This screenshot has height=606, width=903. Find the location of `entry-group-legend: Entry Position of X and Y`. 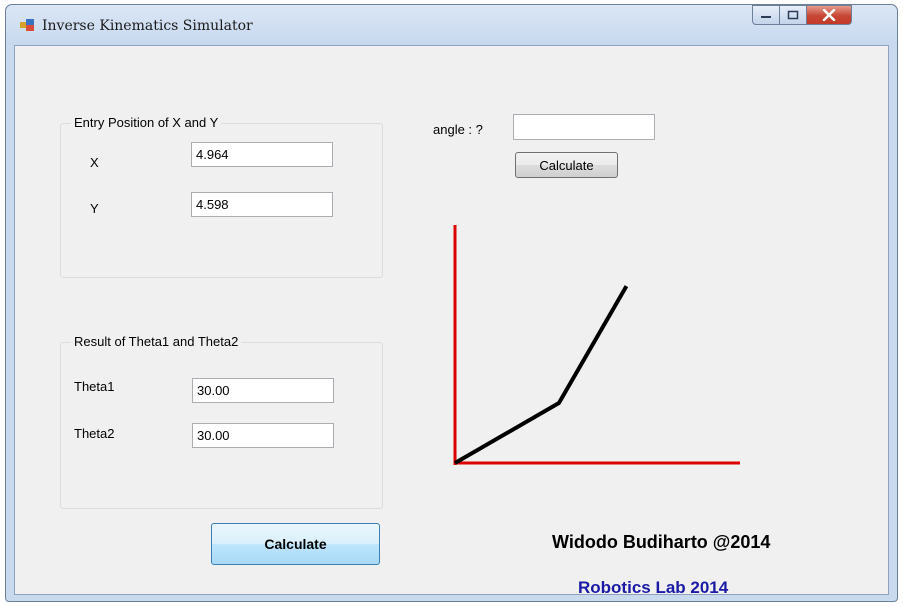

entry-group-legend: Entry Position of X and Y is located at coordinates (146, 122).